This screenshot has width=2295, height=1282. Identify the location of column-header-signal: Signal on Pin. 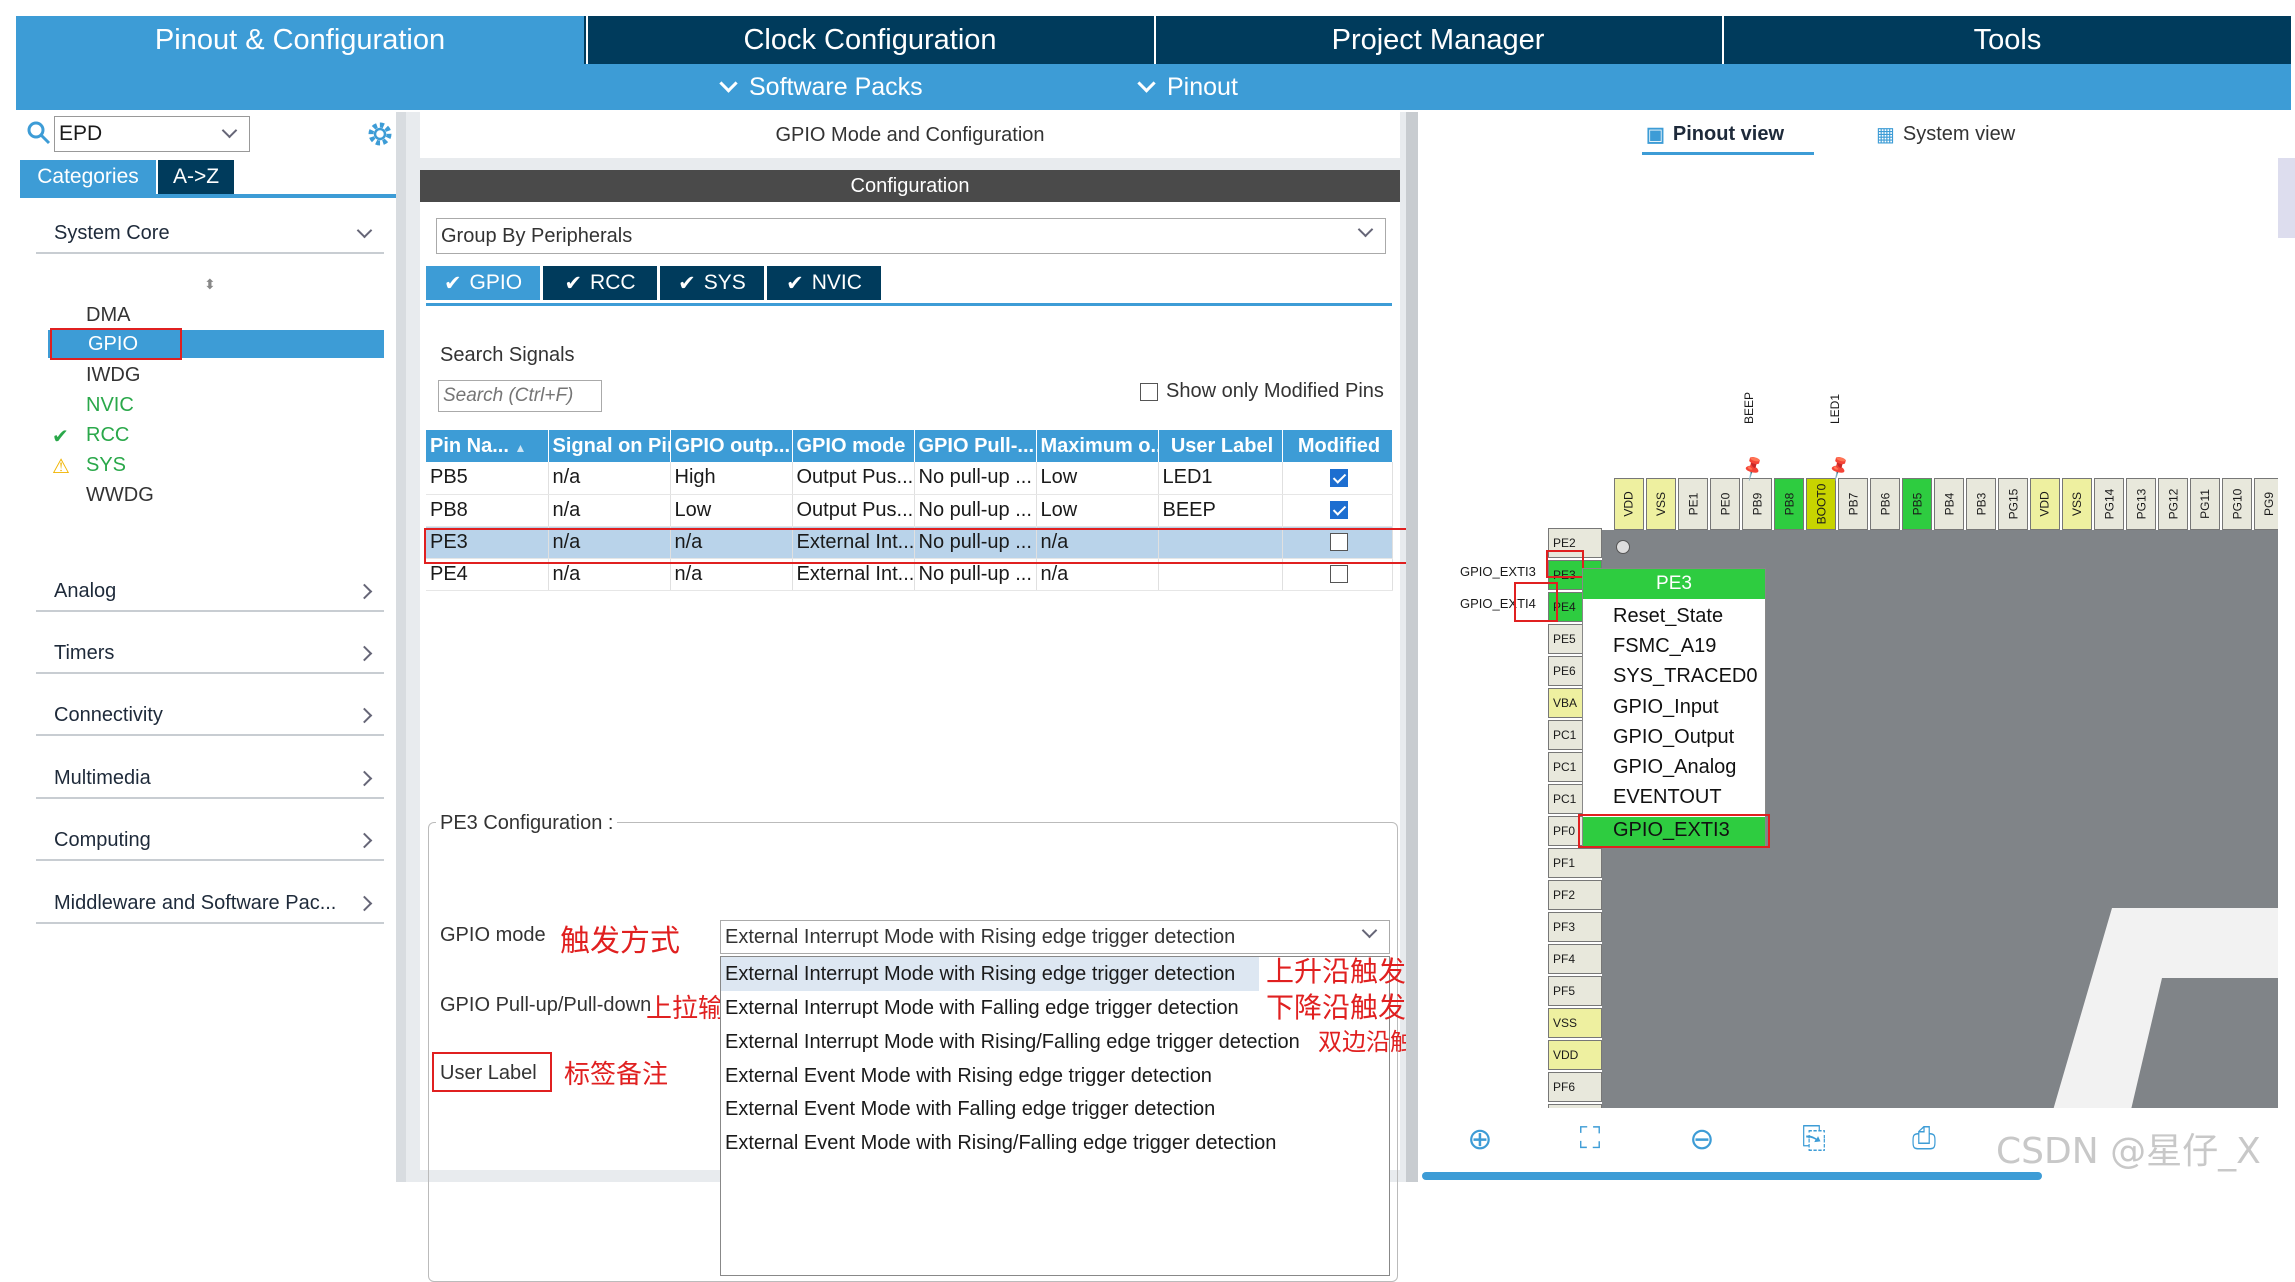
(609, 446).